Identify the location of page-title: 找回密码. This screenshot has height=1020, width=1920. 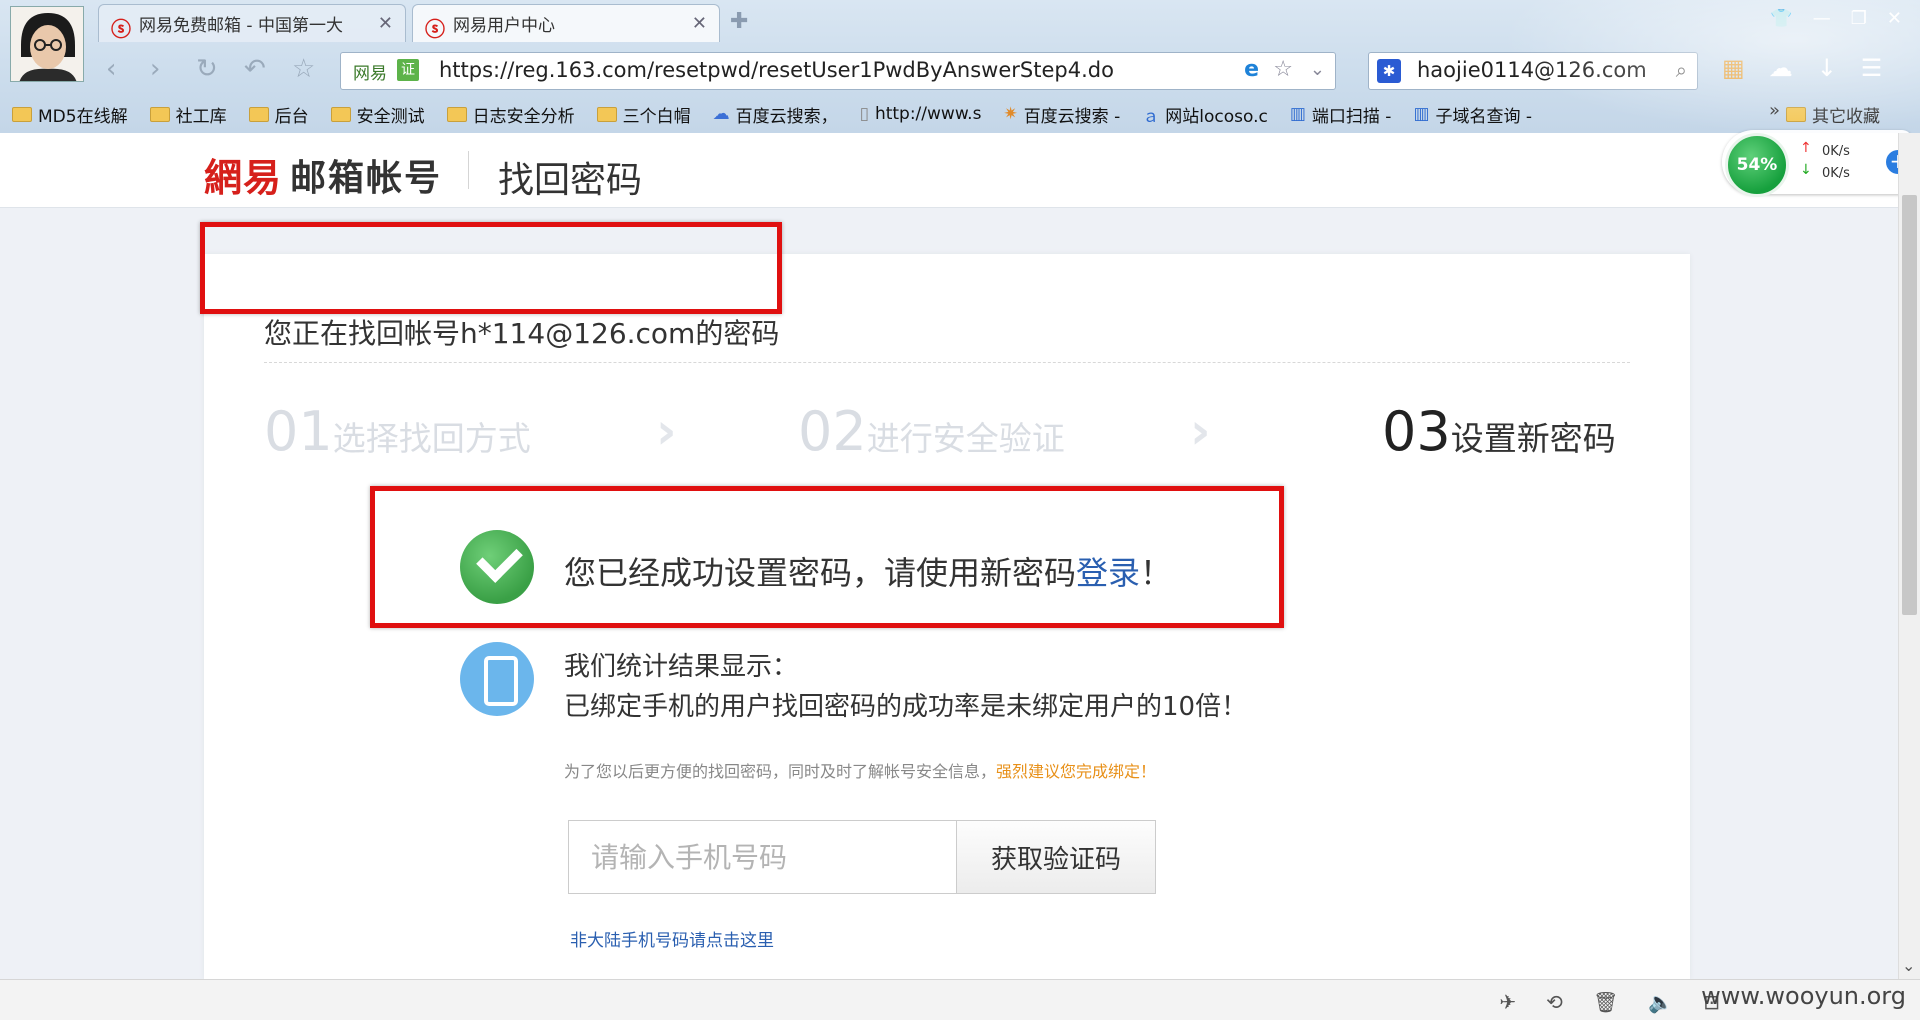
(570, 180).